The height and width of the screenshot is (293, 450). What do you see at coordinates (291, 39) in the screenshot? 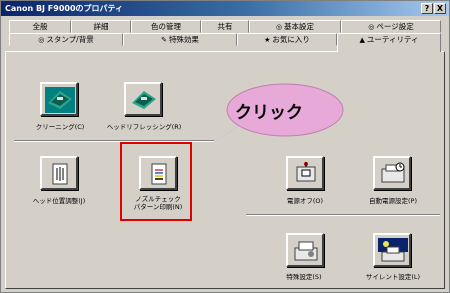
I see `tab-label: お気に入り` at bounding box center [291, 39].